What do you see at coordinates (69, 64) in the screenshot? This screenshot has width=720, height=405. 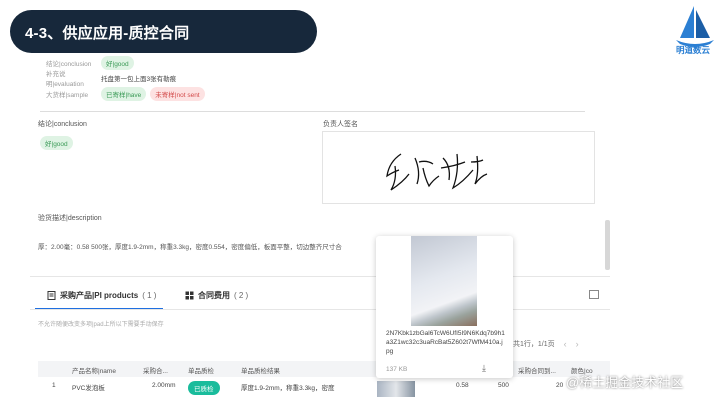 I see `row-label: 结论|conclusion` at bounding box center [69, 64].